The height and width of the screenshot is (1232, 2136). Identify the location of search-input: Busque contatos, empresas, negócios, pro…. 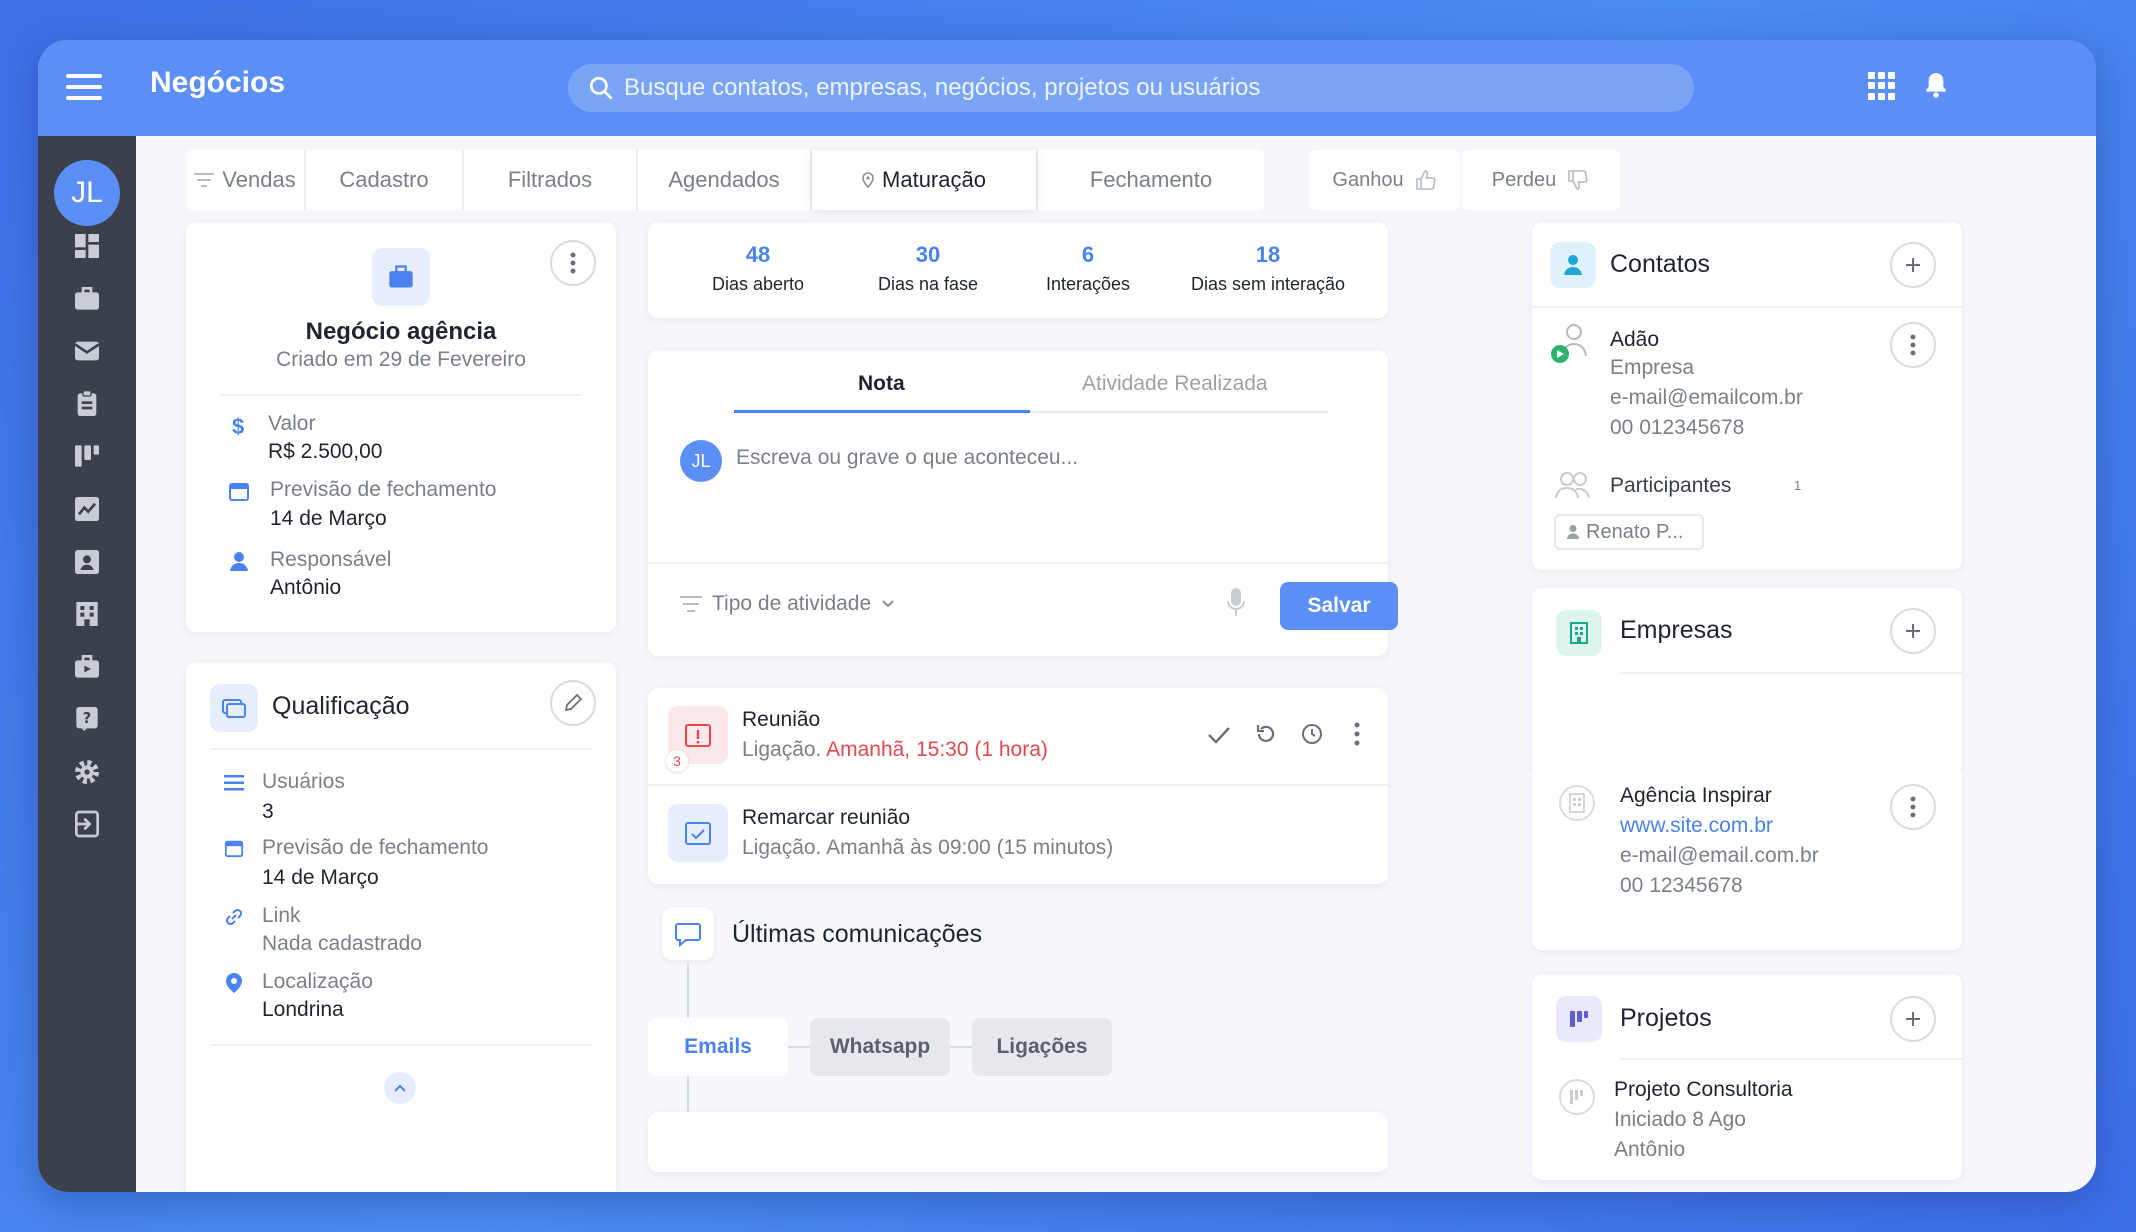
(1131, 88).